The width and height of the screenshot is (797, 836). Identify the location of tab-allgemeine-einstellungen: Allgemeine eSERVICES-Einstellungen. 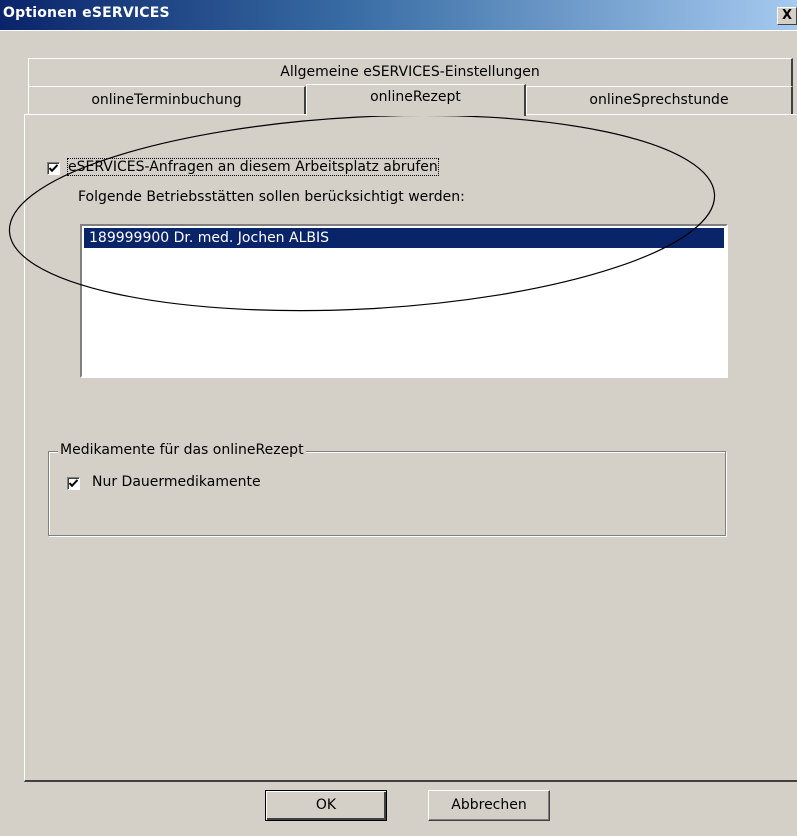
(410, 72).